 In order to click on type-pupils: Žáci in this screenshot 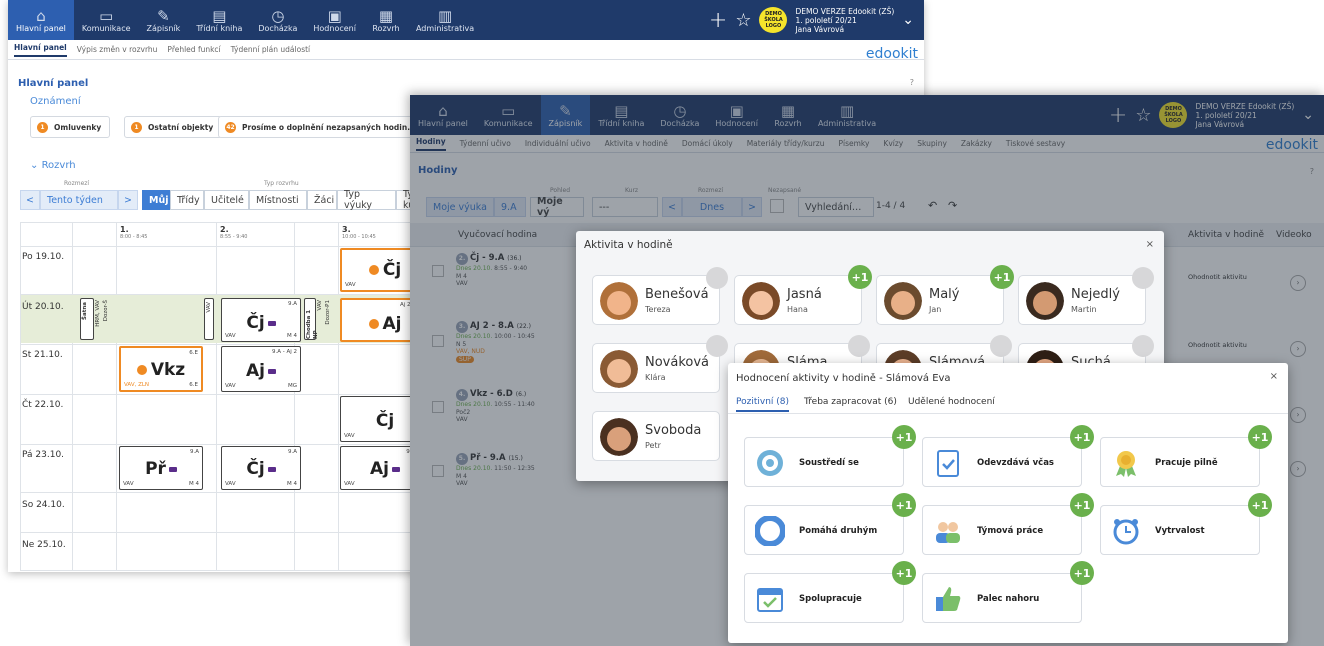, I will do `click(322, 200)`.